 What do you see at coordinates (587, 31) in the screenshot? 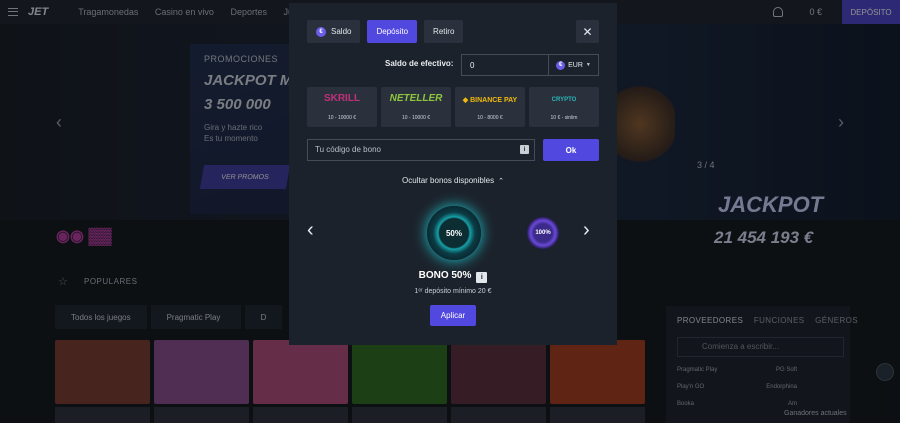
I see `close-icon: ✕` at bounding box center [587, 31].